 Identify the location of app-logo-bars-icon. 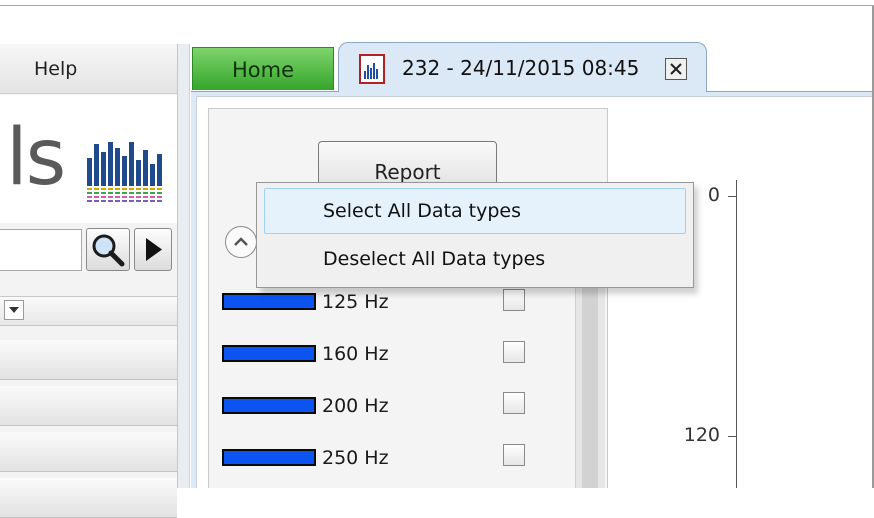
(124, 172).